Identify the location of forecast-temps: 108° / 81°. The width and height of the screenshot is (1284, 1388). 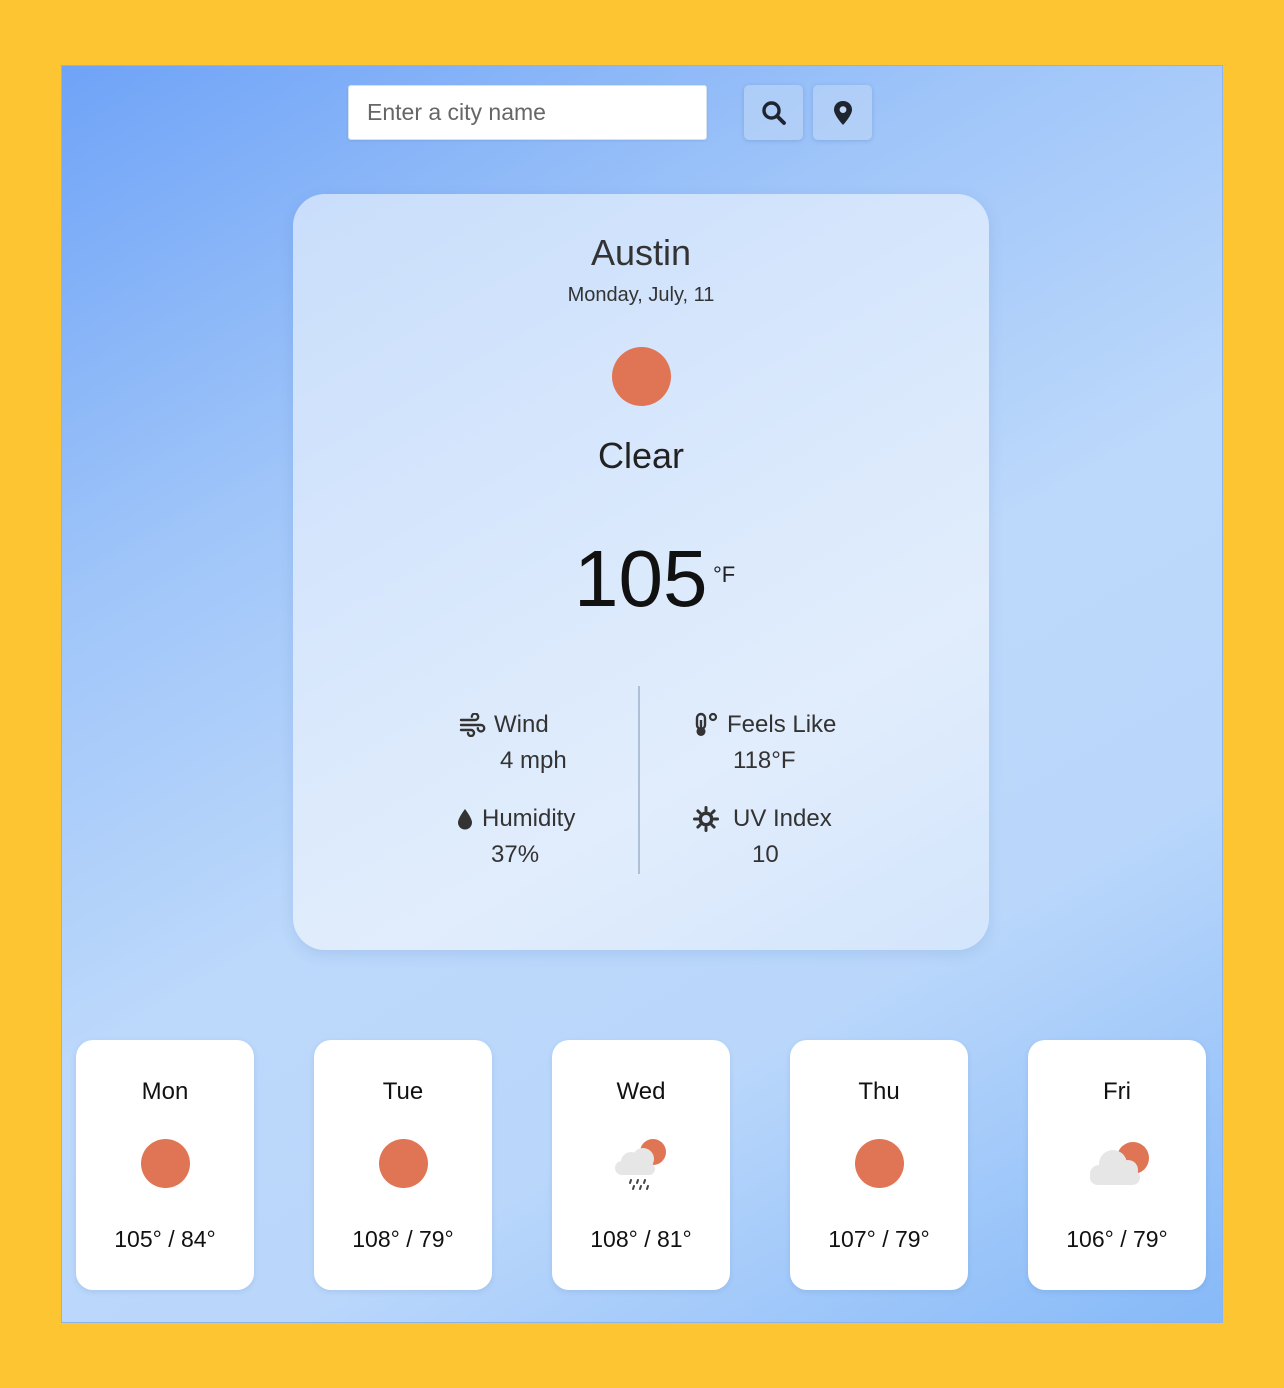
(641, 1239).